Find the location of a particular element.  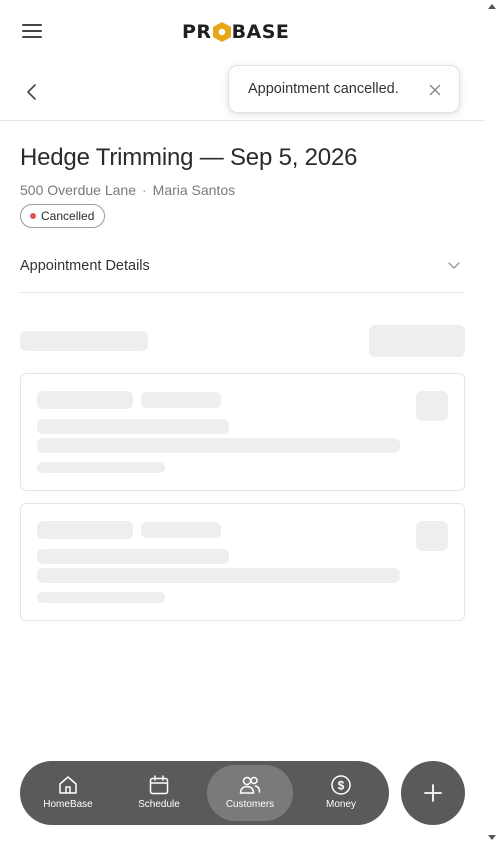

probase-logo: PR BASE is located at coordinates (235, 32).